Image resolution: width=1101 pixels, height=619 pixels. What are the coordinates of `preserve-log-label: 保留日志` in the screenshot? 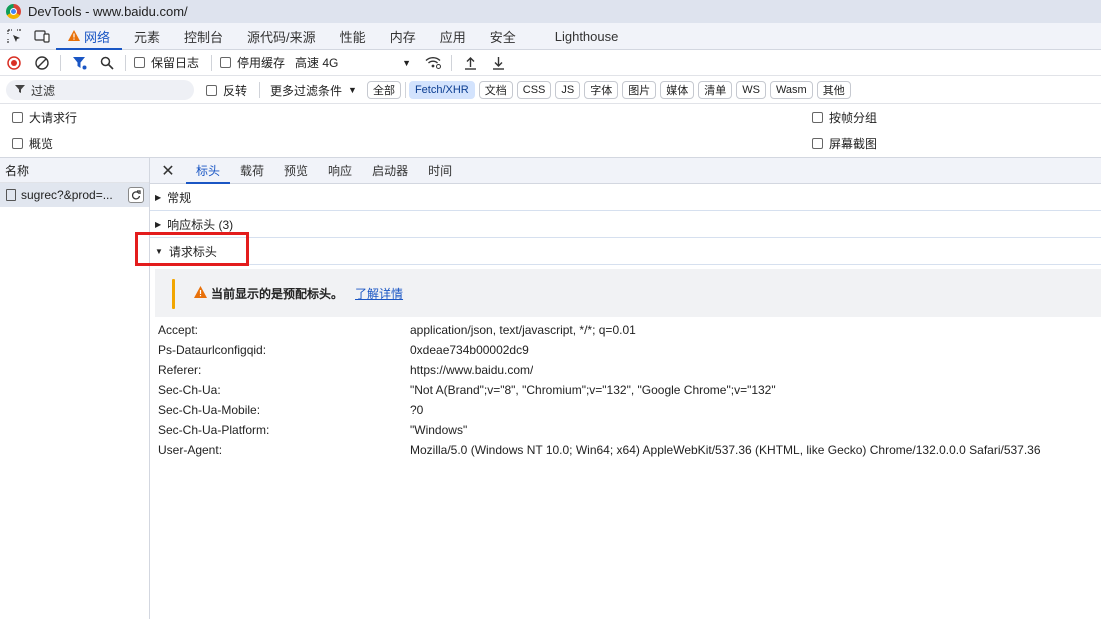 It's located at (175, 63).